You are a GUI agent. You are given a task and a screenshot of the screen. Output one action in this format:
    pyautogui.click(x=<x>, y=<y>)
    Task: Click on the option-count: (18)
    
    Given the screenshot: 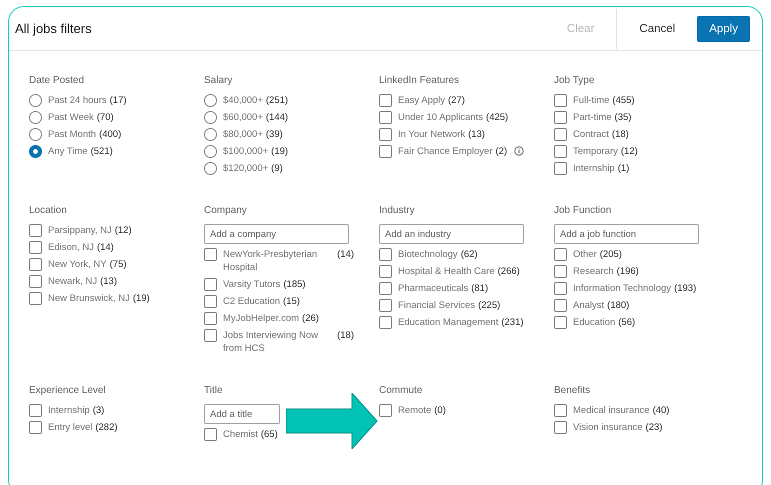 What is the action you would take?
    pyautogui.click(x=620, y=134)
    